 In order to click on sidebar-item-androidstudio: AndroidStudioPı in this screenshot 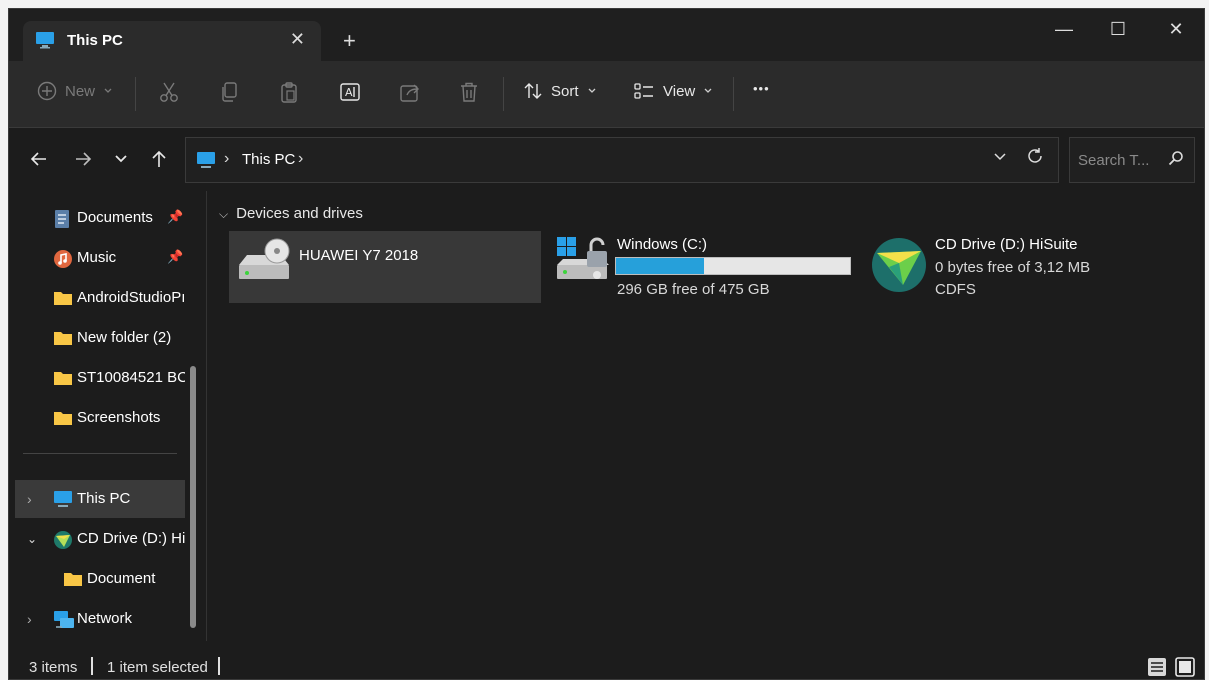, I will do `click(100, 298)`.